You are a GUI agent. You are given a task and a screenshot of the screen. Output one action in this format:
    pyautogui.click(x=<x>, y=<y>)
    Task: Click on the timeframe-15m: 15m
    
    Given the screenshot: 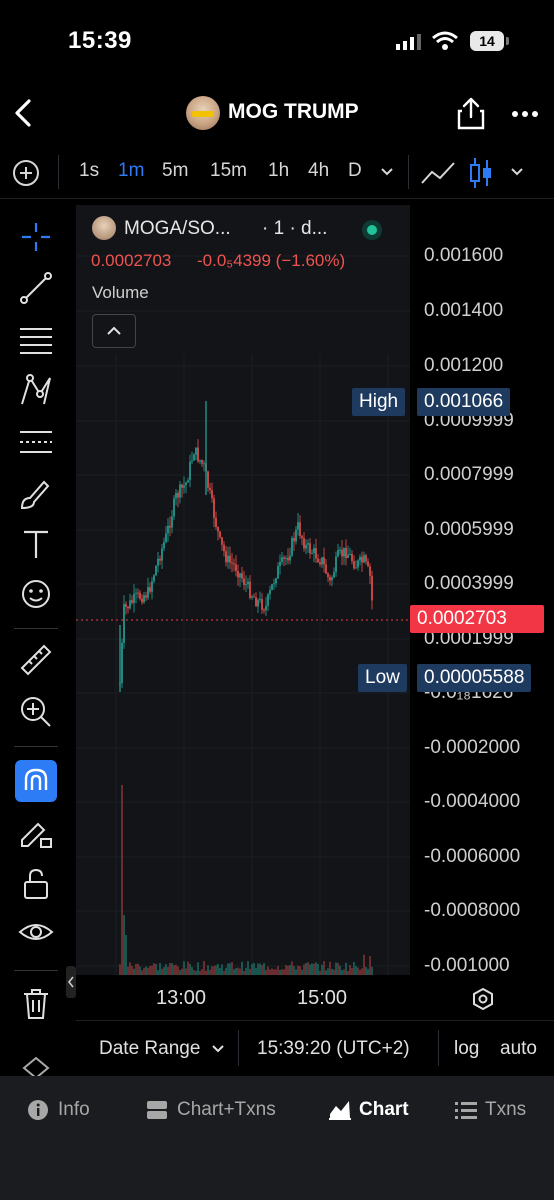 What is the action you would take?
    pyautogui.click(x=228, y=171)
    